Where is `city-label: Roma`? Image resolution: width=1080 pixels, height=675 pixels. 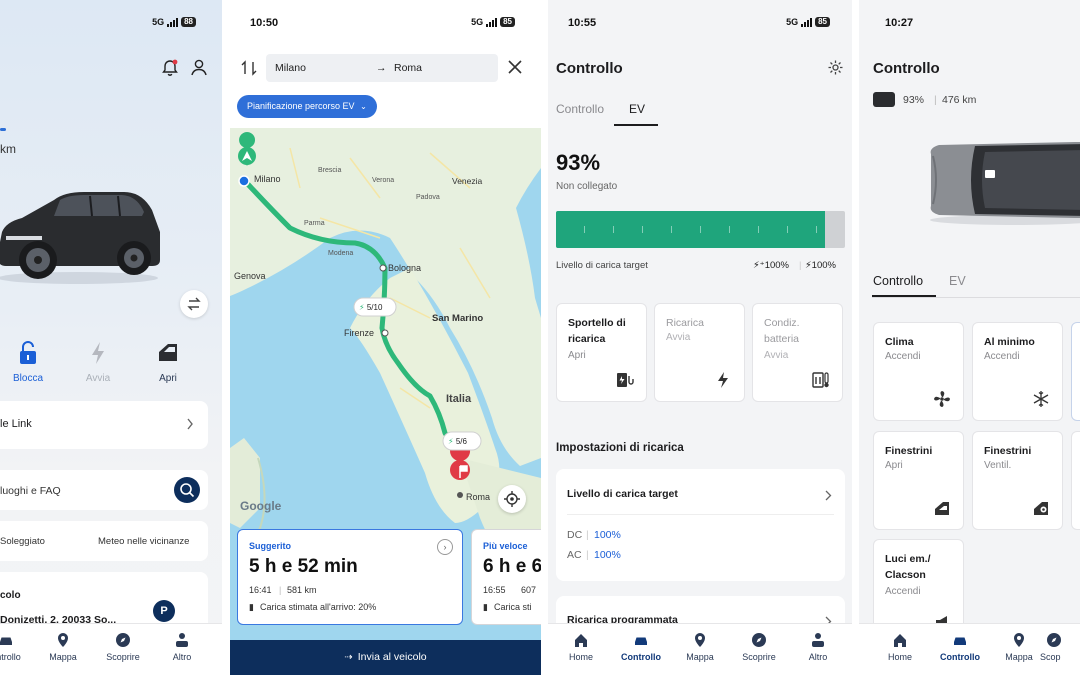 city-label: Roma is located at coordinates (478, 497).